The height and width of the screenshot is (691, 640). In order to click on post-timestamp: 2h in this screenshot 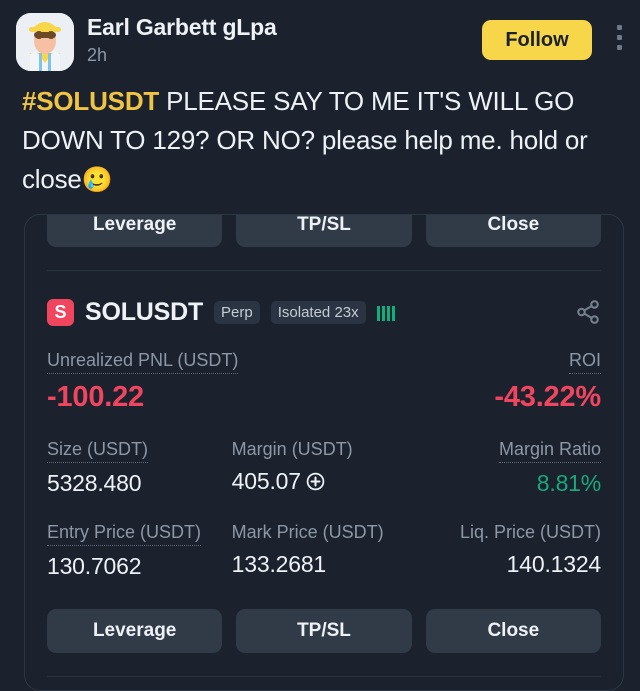, I will do `click(97, 55)`.